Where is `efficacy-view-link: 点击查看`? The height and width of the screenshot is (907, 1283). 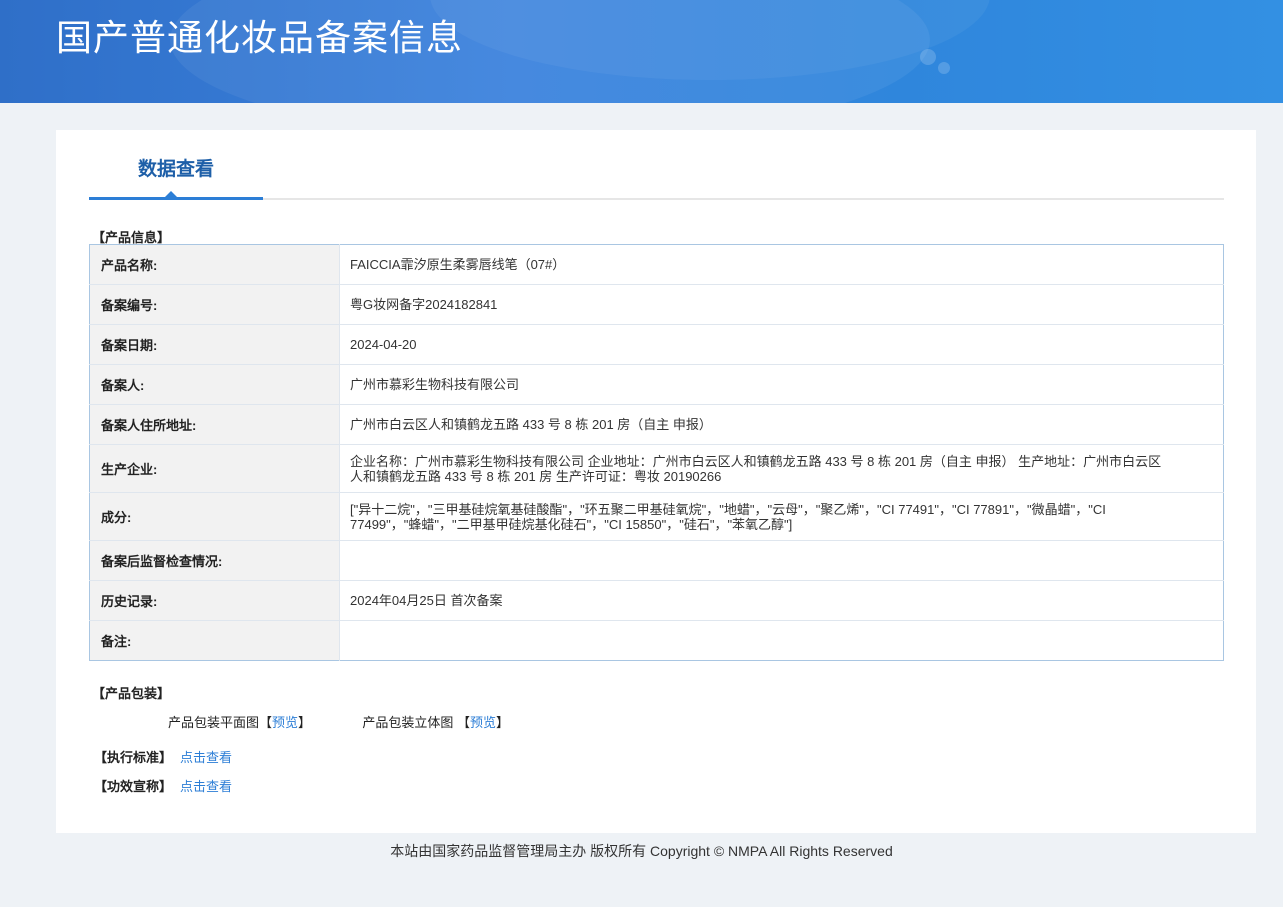 efficacy-view-link: 点击查看 is located at coordinates (206, 786).